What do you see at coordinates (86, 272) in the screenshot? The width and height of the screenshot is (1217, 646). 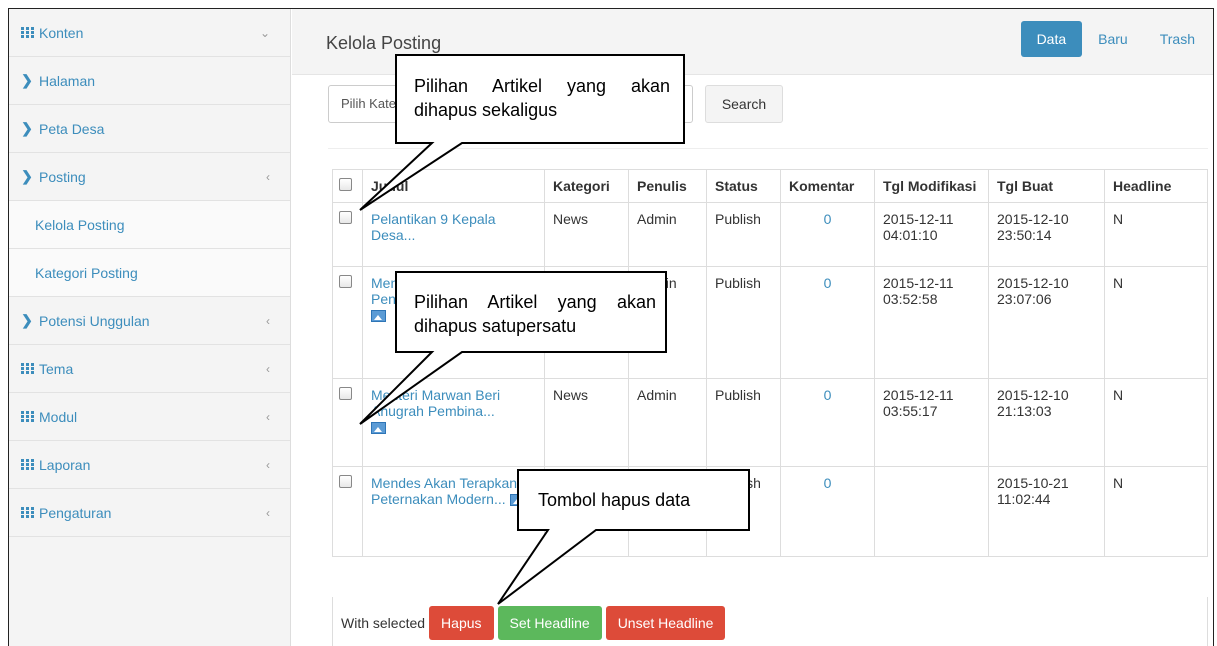 I see `sidebar-item-label: Kategori Posting` at bounding box center [86, 272].